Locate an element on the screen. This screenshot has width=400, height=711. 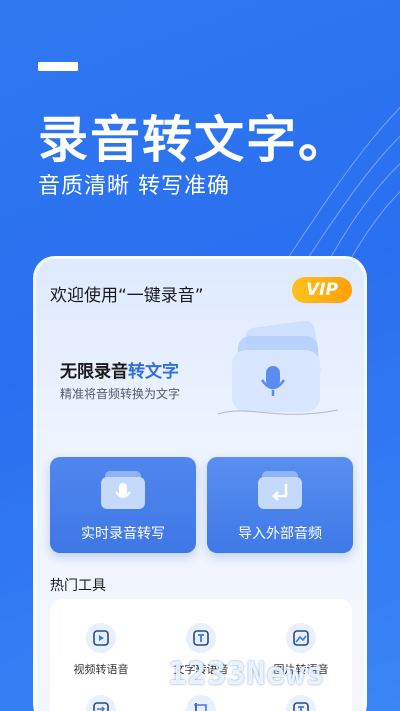
feature-title: 无限录音转文字 is located at coordinates (119, 369).